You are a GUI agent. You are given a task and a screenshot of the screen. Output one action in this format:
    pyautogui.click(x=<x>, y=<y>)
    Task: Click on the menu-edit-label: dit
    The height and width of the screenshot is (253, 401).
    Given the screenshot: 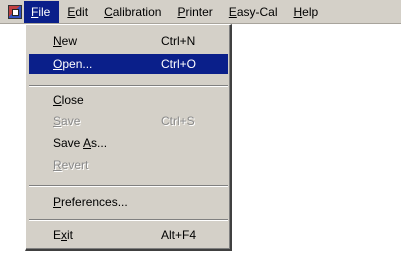 What is the action you would take?
    pyautogui.click(x=82, y=11)
    